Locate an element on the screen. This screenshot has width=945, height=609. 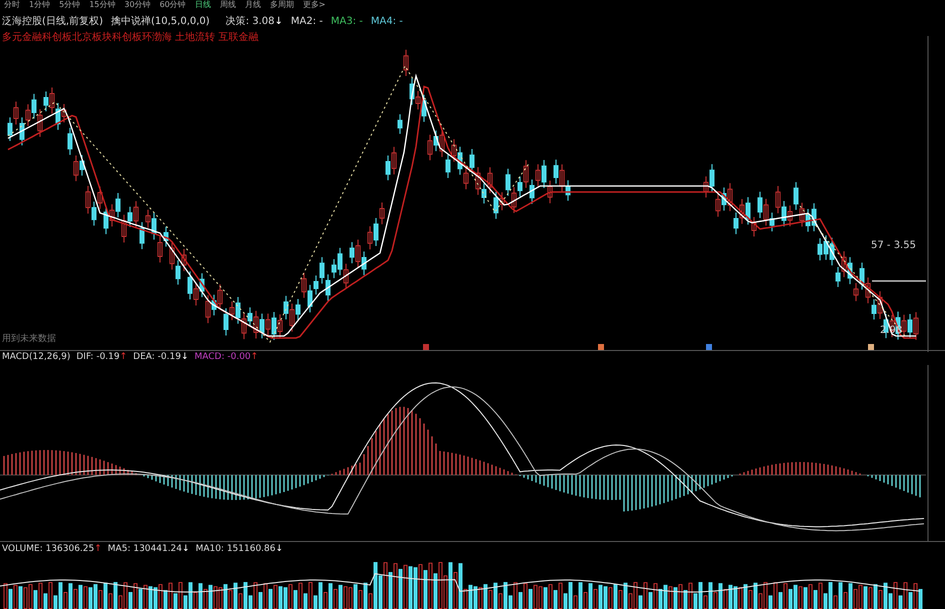
sector-tags: 多元金融科创板北京板块科创板环渤海 土地流转 互联金融 is located at coordinates (130, 37).